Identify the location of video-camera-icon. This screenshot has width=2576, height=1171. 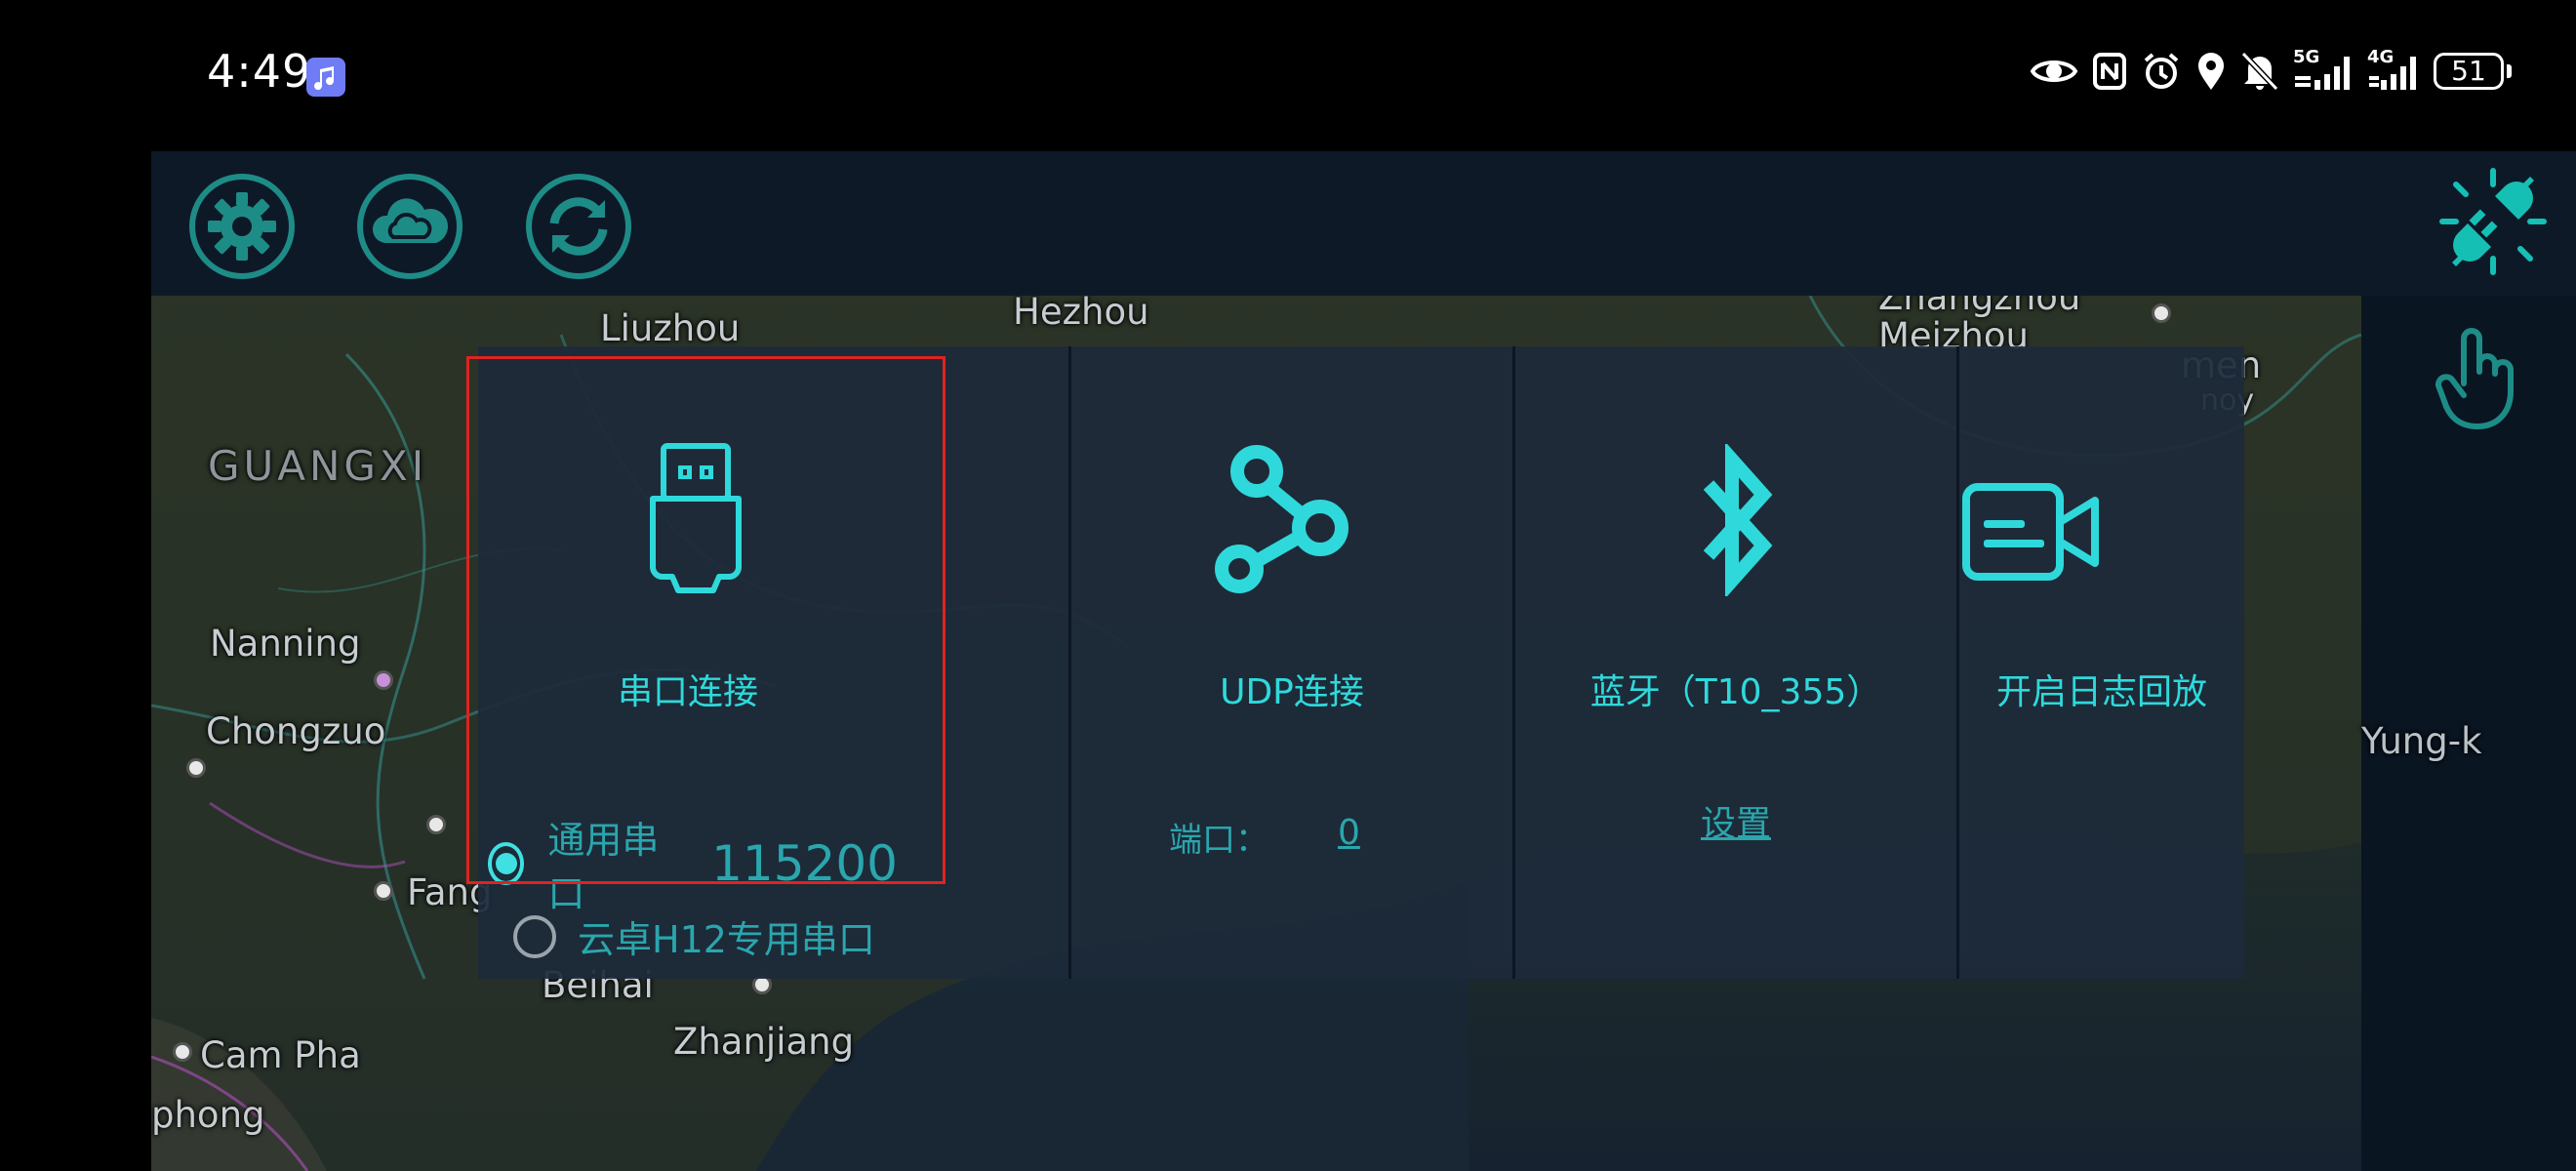
(2031, 534).